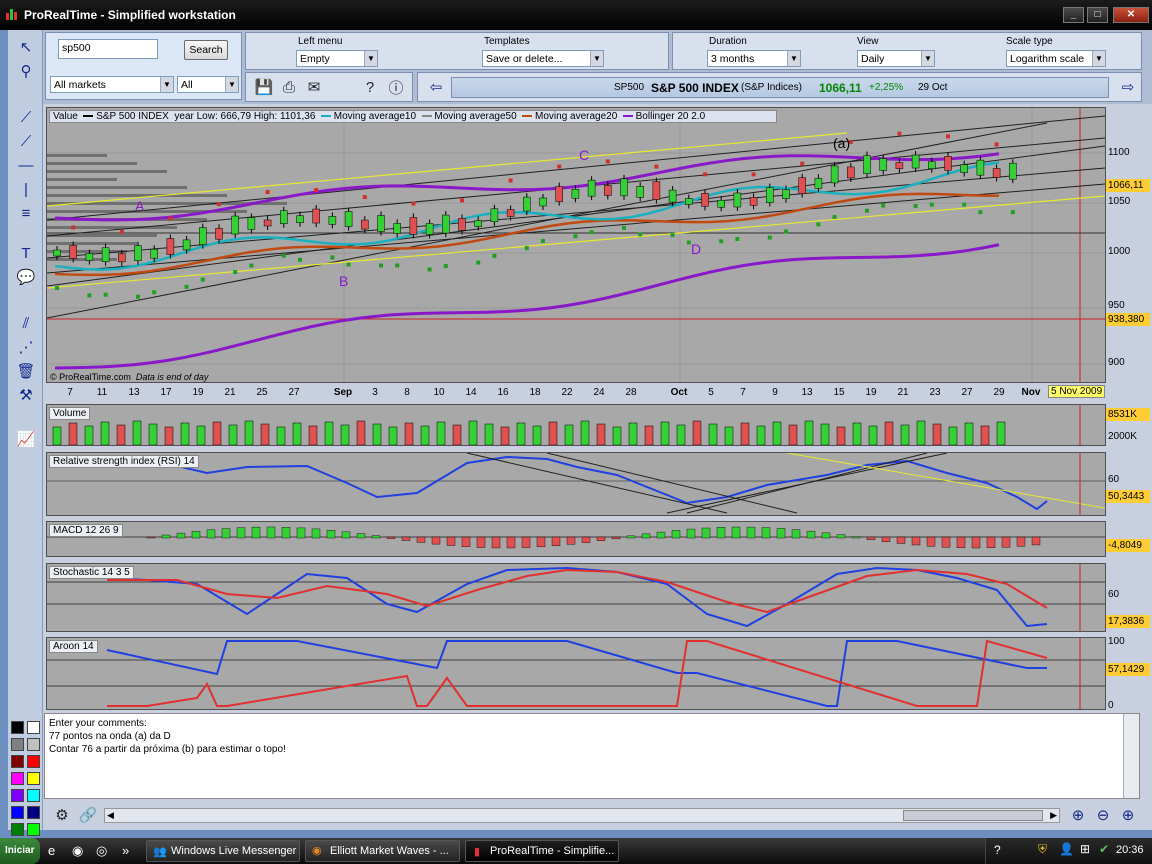  I want to click on horizontal-scrollbar: ◀ ▶, so click(582, 815).